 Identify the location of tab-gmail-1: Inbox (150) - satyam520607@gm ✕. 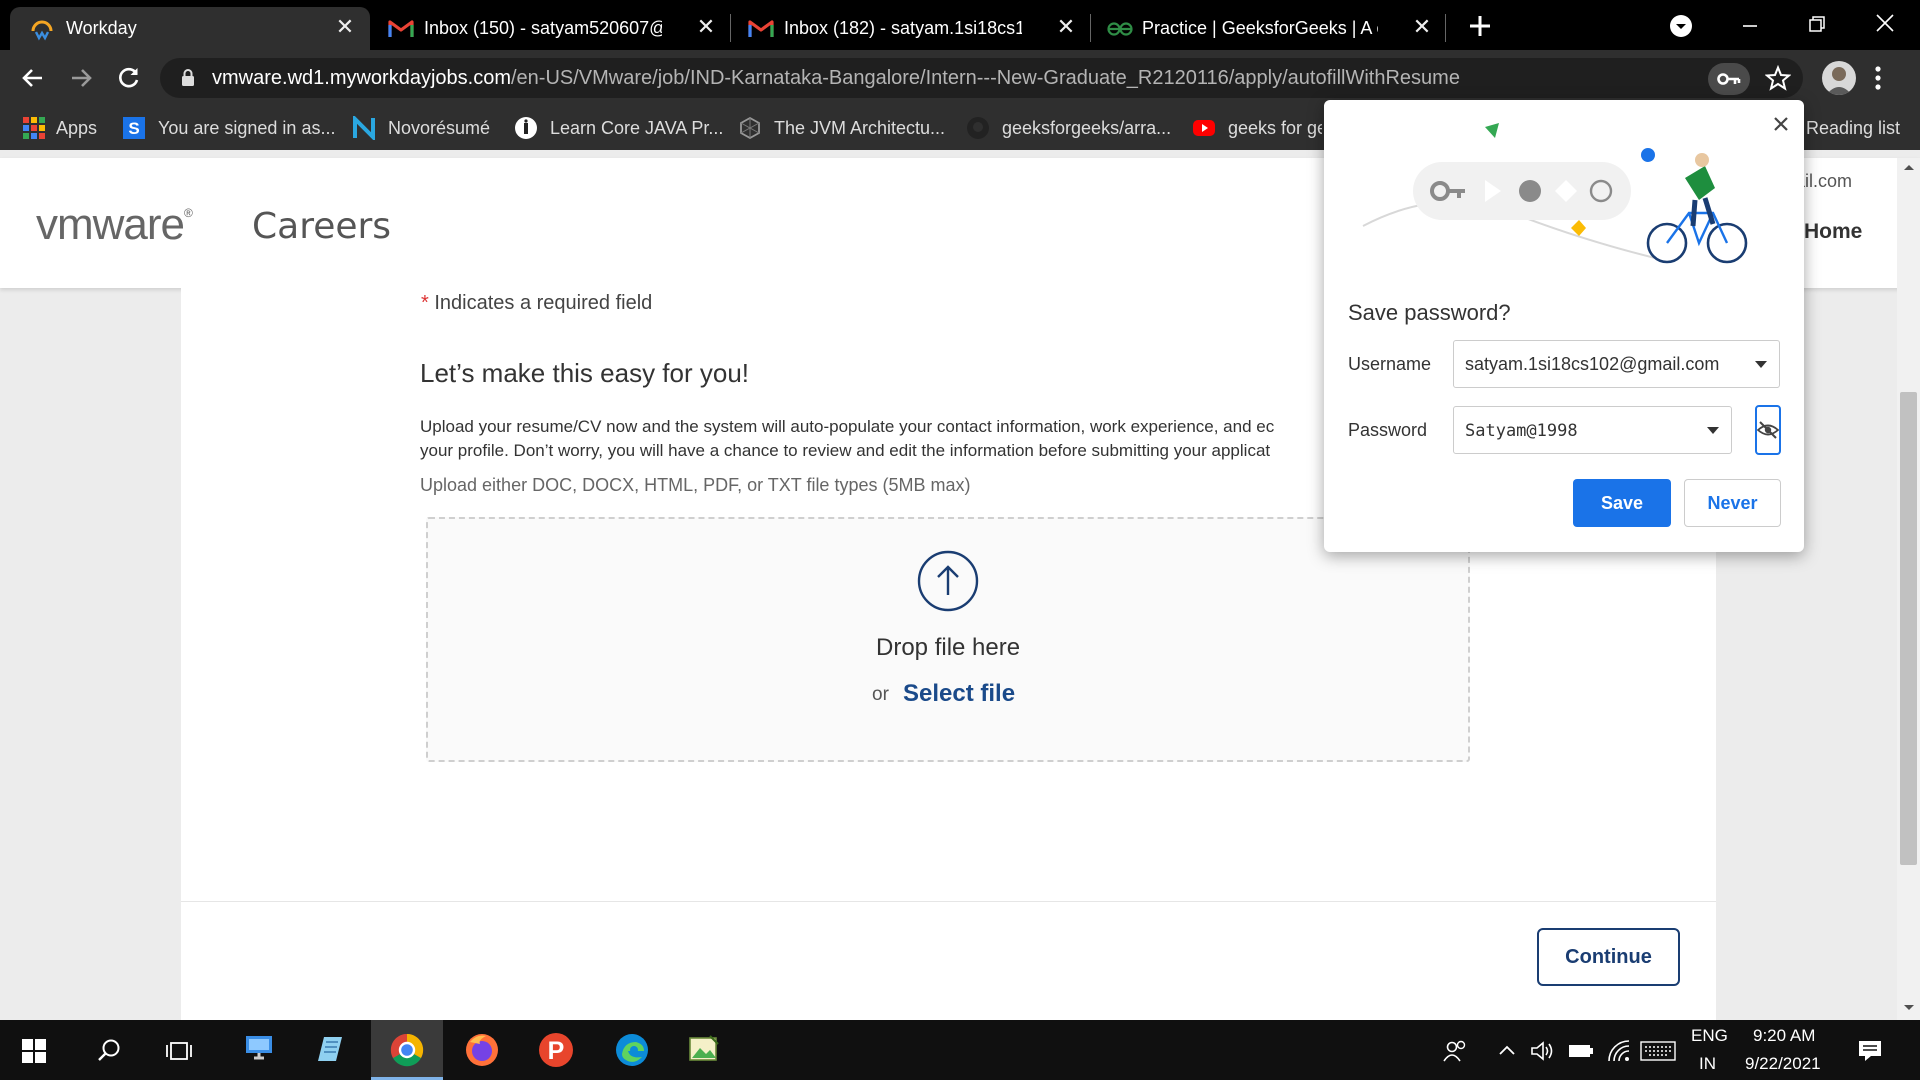
(550, 28).